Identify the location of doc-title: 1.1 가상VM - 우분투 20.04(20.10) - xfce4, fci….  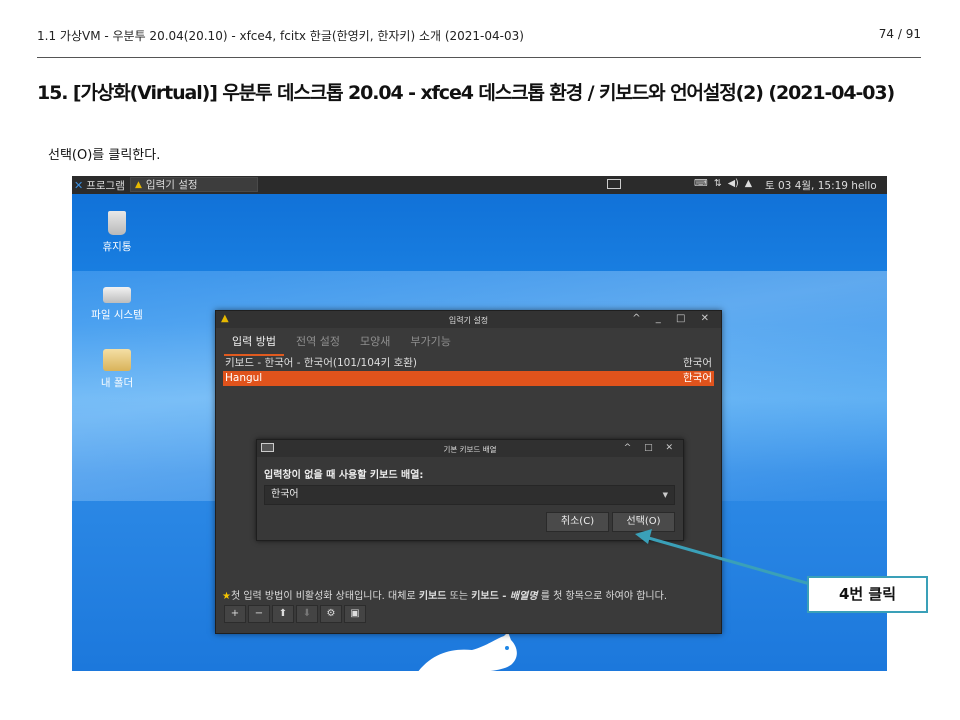
(280, 36).